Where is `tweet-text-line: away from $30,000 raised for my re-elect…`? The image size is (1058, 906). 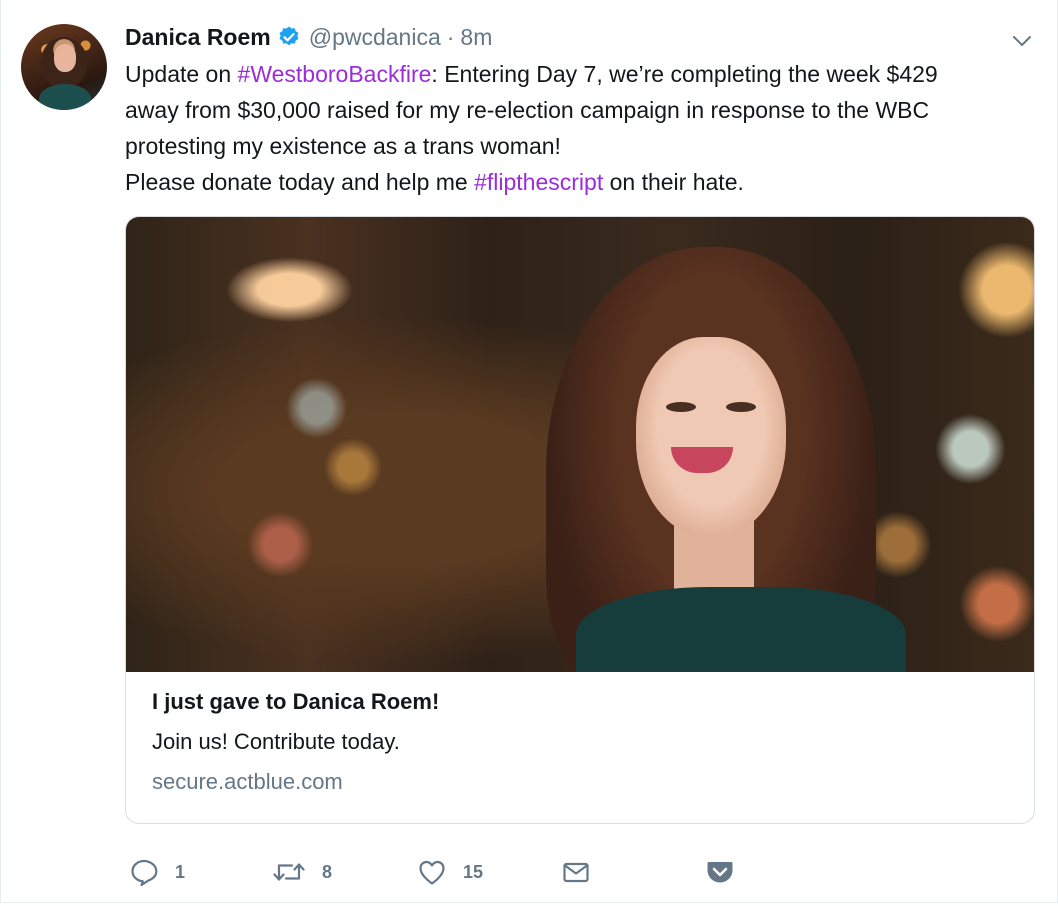
tweet-text-line: away from $30,000 raised for my re-elect… is located at coordinates (577, 110).